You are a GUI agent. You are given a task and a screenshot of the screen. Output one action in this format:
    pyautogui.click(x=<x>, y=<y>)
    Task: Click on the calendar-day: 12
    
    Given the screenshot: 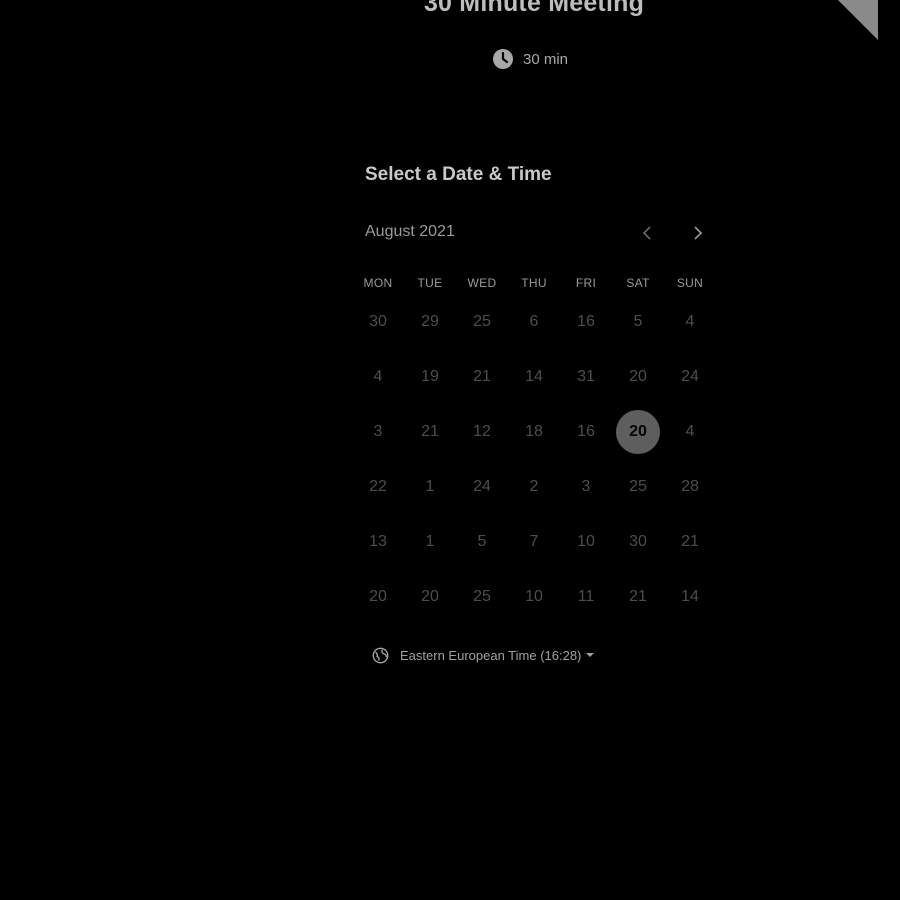 What is the action you would take?
    pyautogui.click(x=482, y=432)
    